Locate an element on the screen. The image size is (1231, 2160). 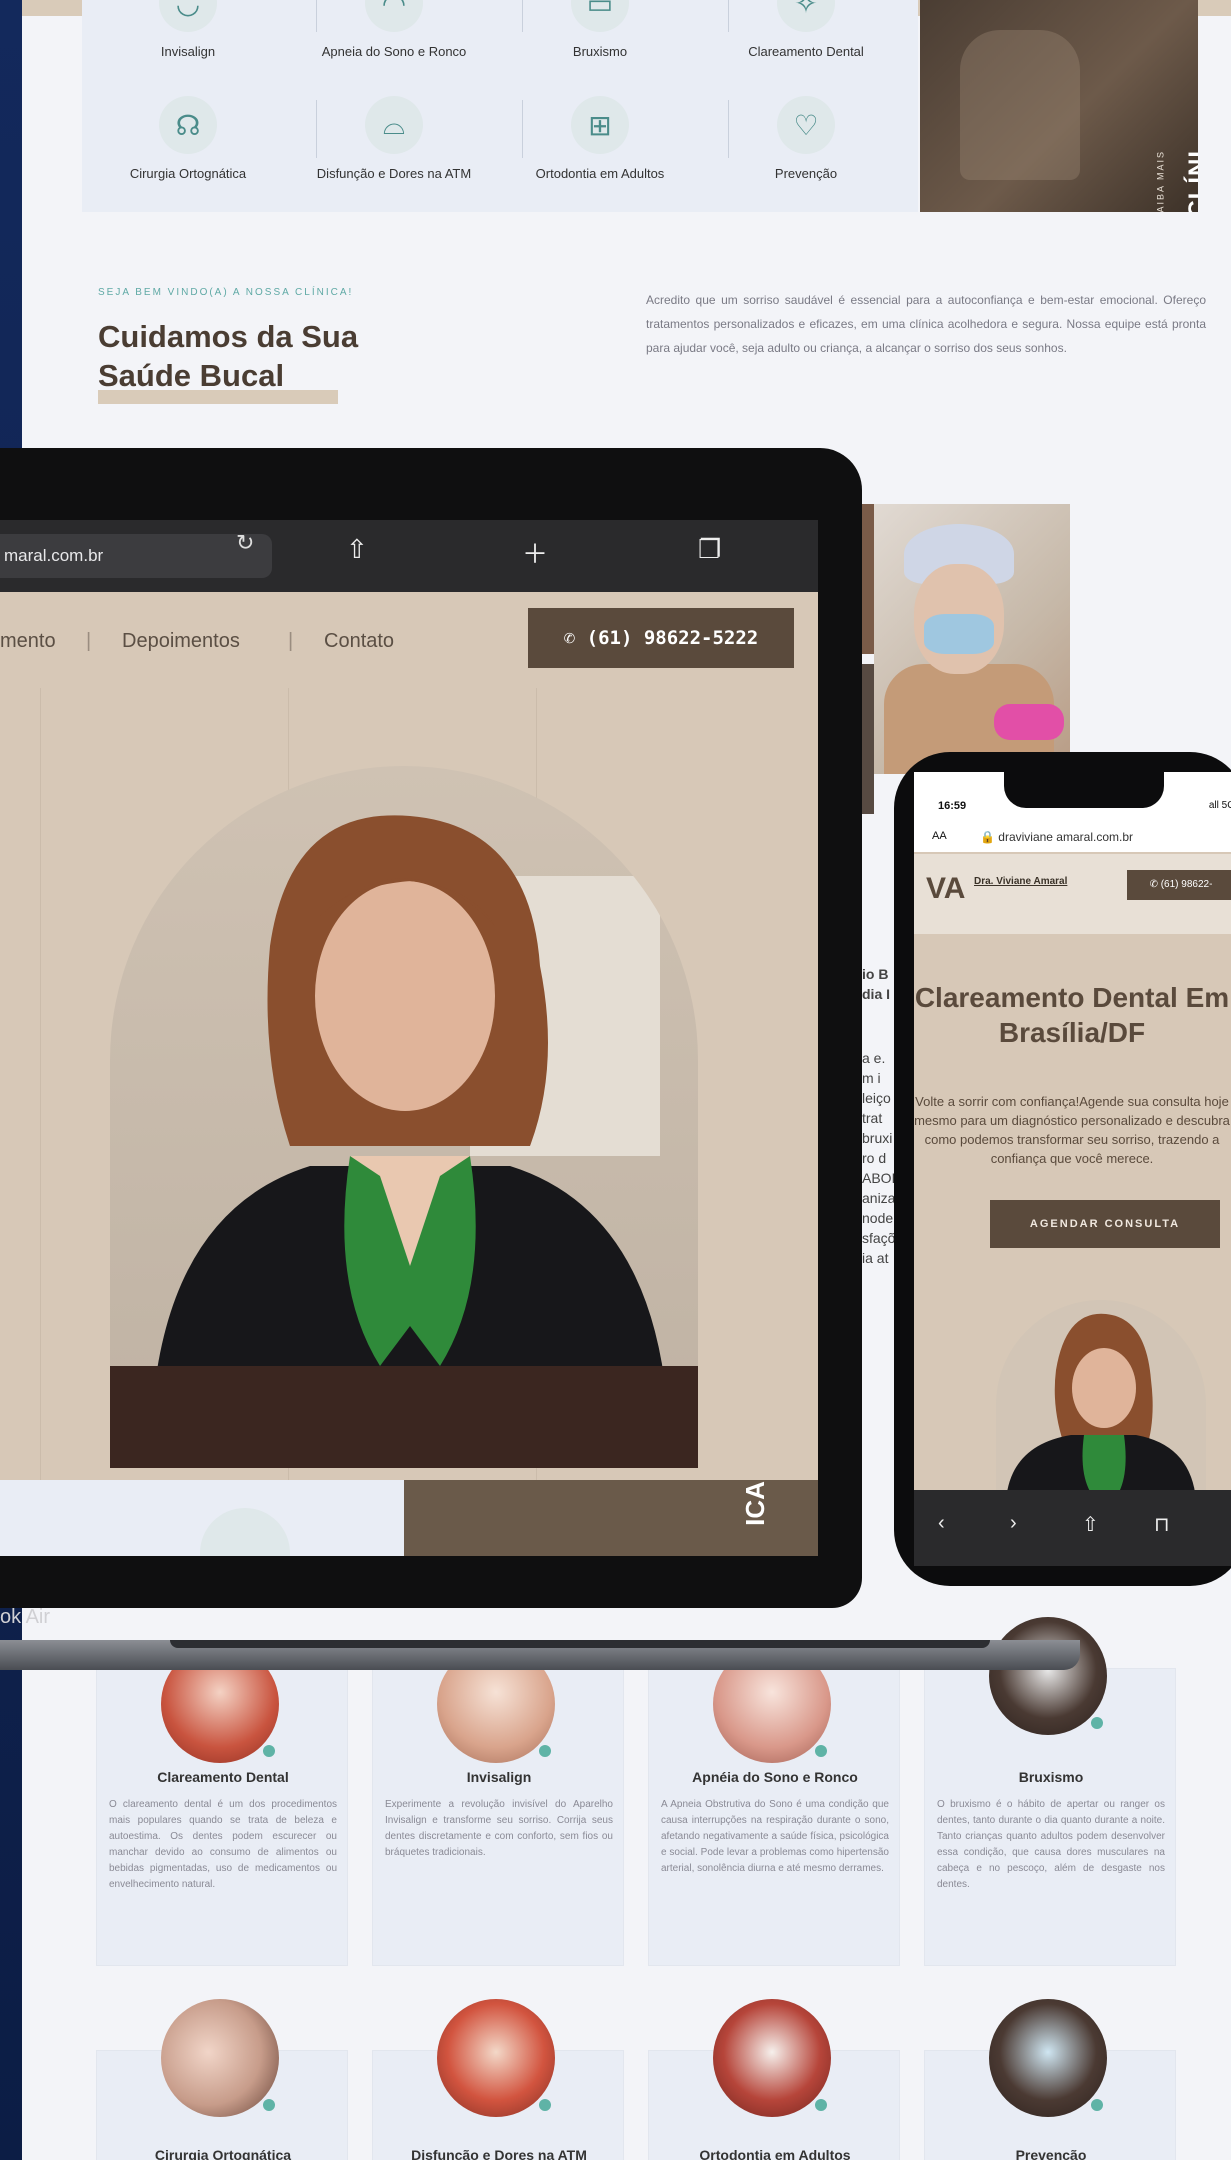
service-ortodontia: ⊞ Ortodontia em Adultos is located at coordinates (600, 138).